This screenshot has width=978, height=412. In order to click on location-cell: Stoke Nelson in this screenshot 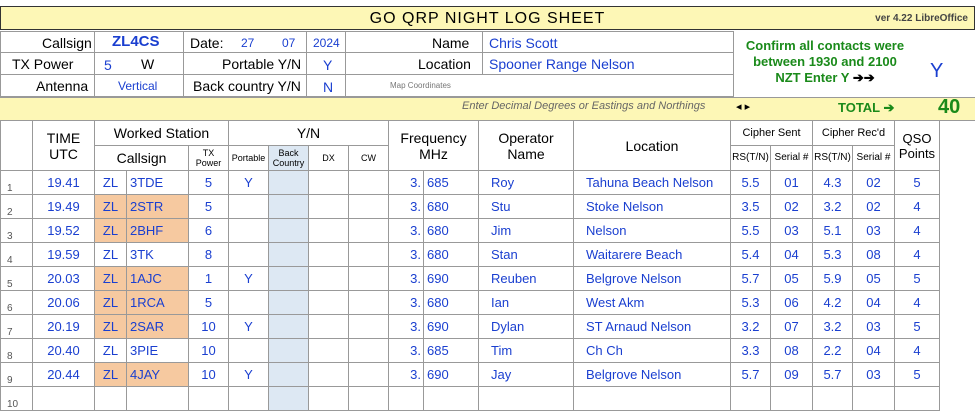, I will do `click(652, 206)`.